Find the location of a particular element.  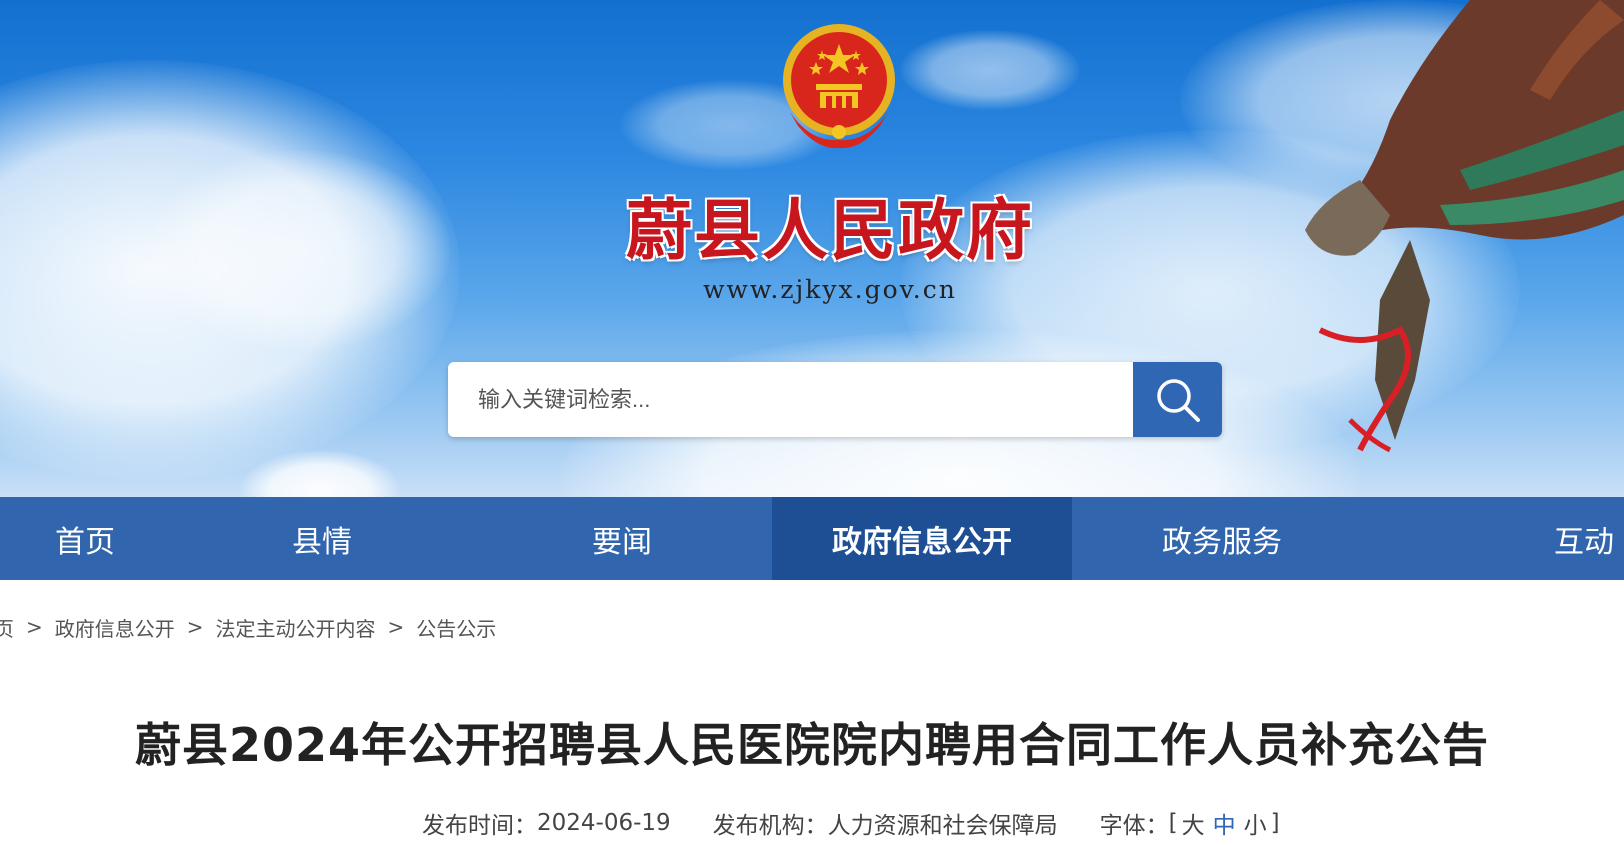

article-title: 蔚县2024年公开招聘县人民医院院内聘用合同工作人员补充公告 is located at coordinates (812, 745).